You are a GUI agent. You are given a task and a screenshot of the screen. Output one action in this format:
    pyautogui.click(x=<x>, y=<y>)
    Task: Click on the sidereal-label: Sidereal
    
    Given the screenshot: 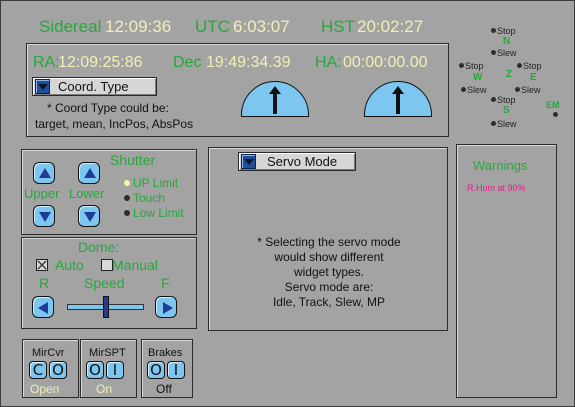 What is the action you would take?
    pyautogui.click(x=70, y=26)
    